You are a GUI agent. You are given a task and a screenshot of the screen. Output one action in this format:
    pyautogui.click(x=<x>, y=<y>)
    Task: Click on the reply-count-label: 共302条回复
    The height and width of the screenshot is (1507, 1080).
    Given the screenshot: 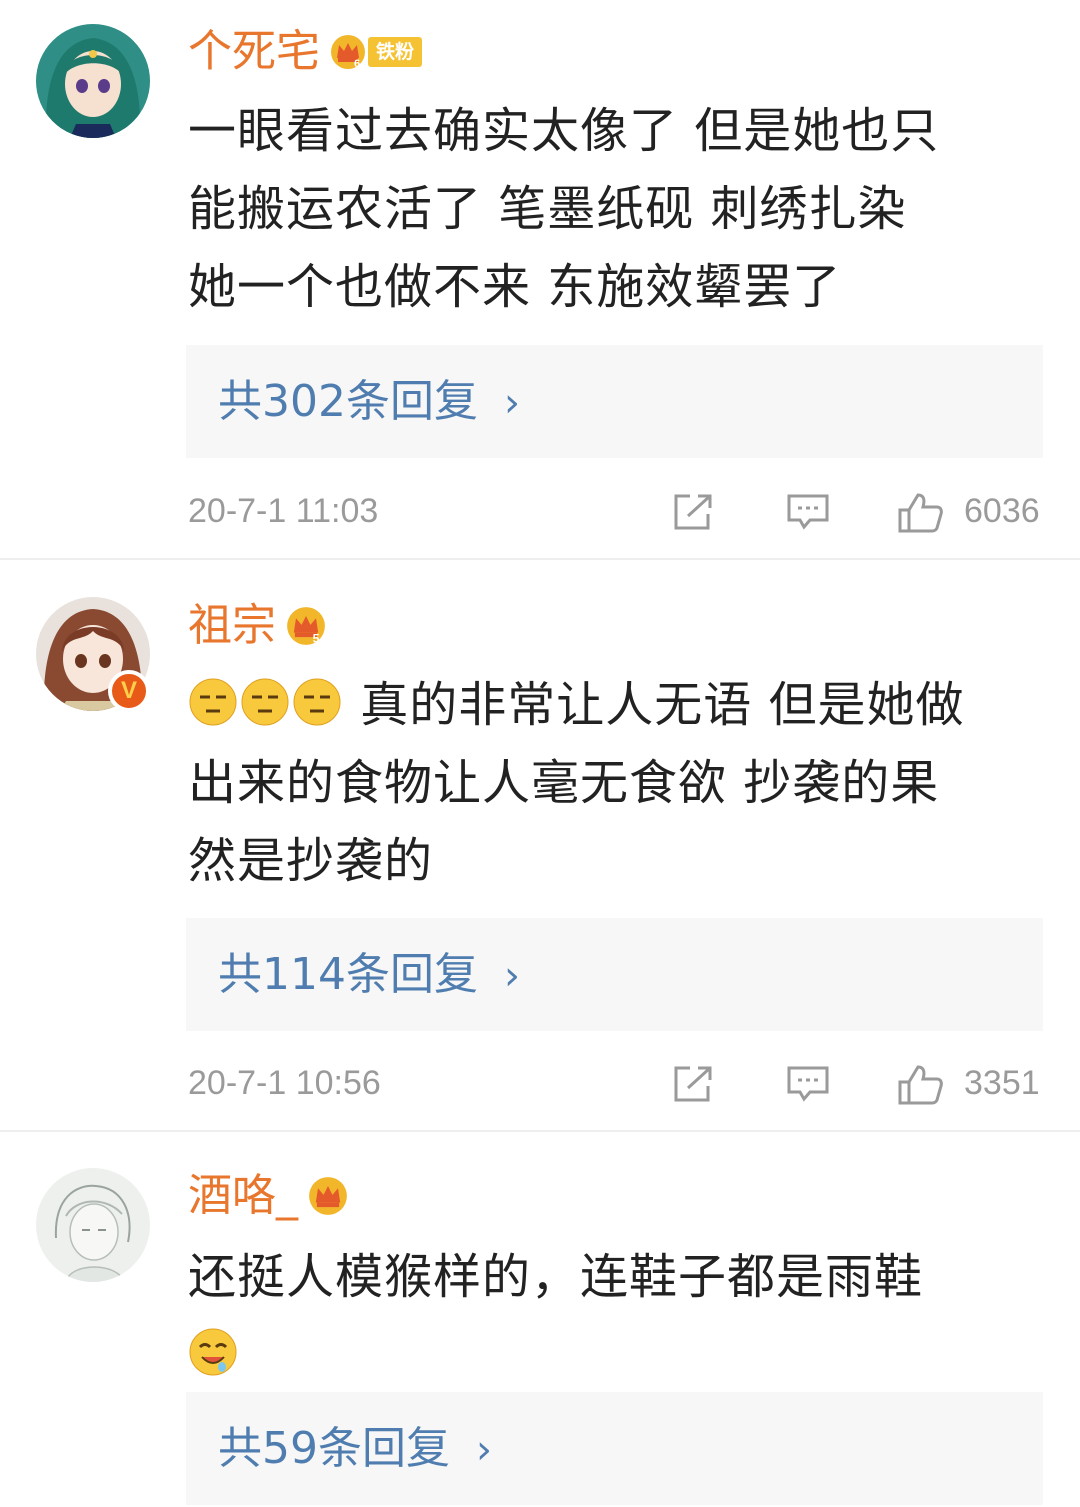 What is the action you would take?
    pyautogui.click(x=348, y=401)
    